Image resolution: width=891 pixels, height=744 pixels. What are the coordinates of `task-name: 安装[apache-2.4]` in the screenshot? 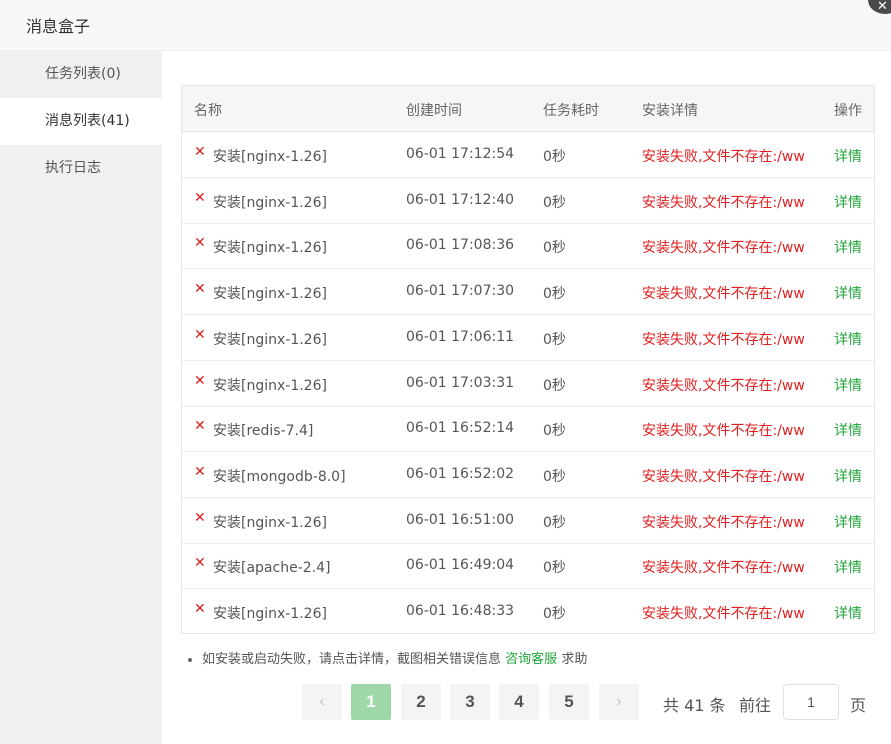 It's located at (272, 568).